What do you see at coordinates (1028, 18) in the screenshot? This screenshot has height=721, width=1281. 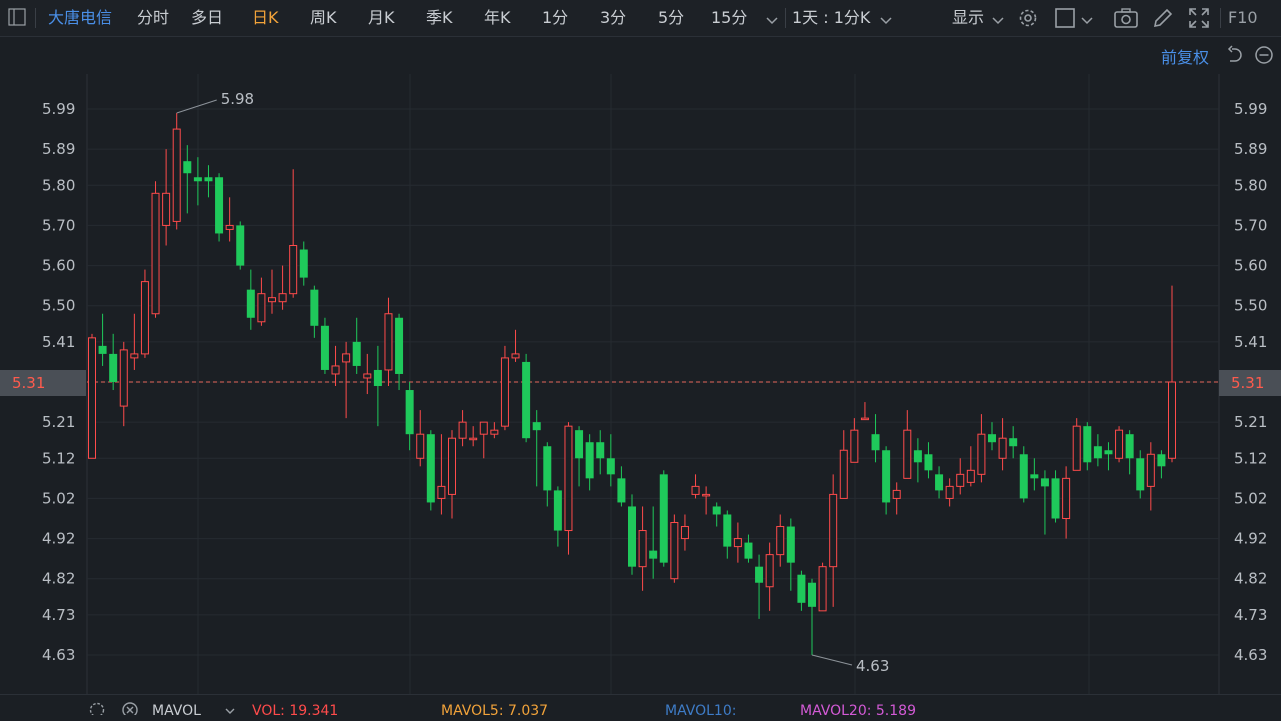 I see `gear-icon` at bounding box center [1028, 18].